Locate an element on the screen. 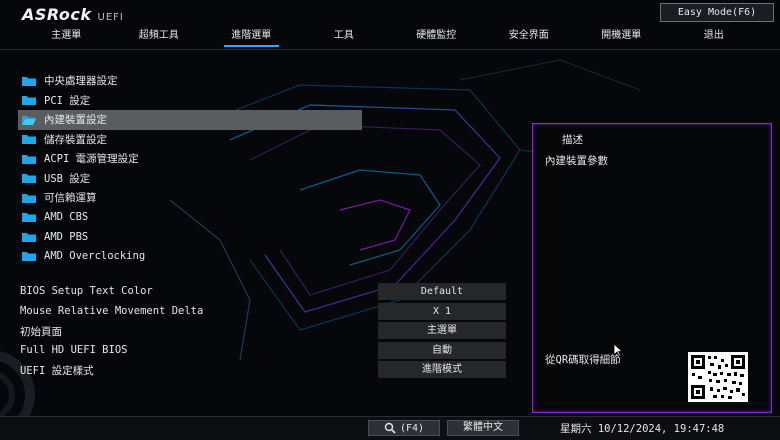 The height and width of the screenshot is (440, 780). folder-open-icon is located at coordinates (29, 120).